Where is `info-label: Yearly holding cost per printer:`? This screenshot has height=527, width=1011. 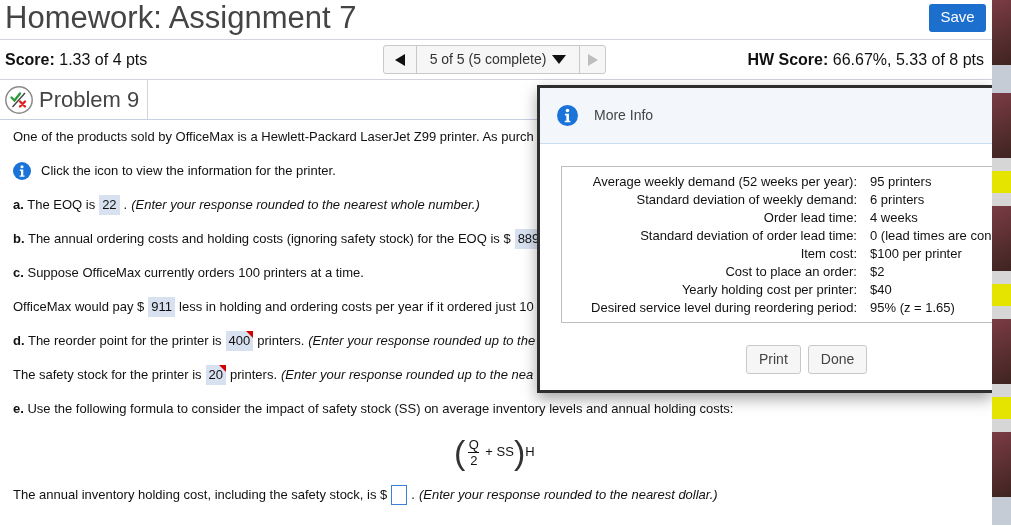 info-label: Yearly holding cost per printer: is located at coordinates (768, 290).